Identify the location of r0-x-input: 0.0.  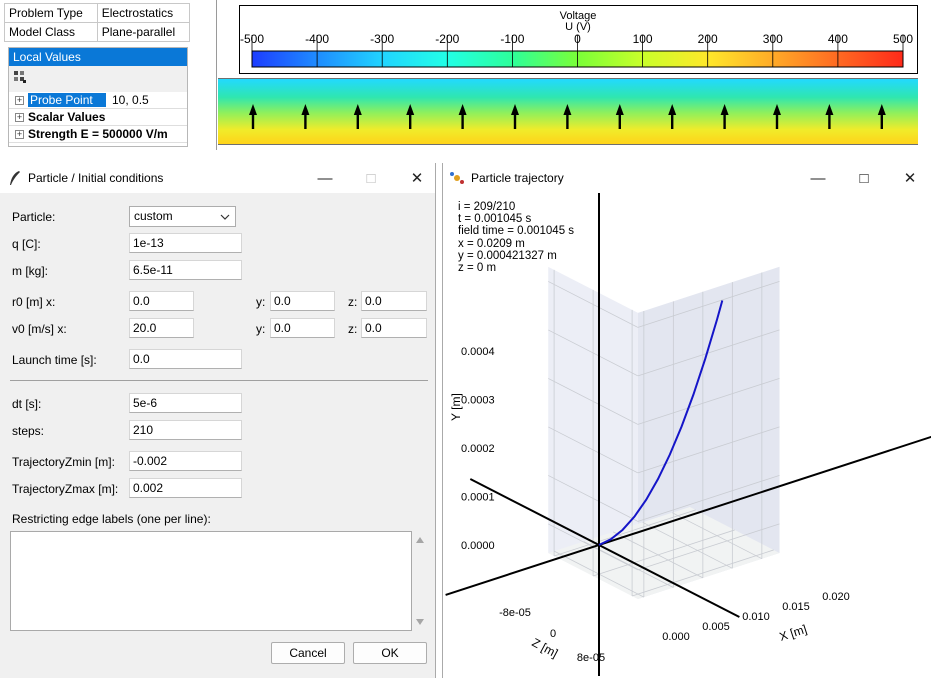
(161, 301).